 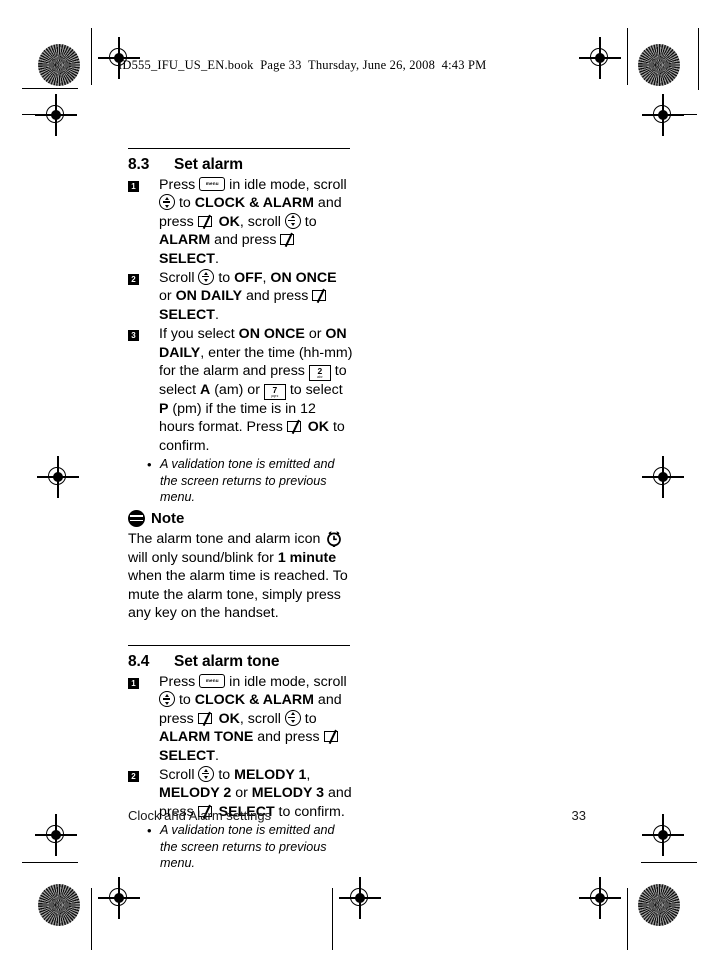 What do you see at coordinates (206, 737) in the screenshot?
I see `emphasis-text: ALARM TONE` at bounding box center [206, 737].